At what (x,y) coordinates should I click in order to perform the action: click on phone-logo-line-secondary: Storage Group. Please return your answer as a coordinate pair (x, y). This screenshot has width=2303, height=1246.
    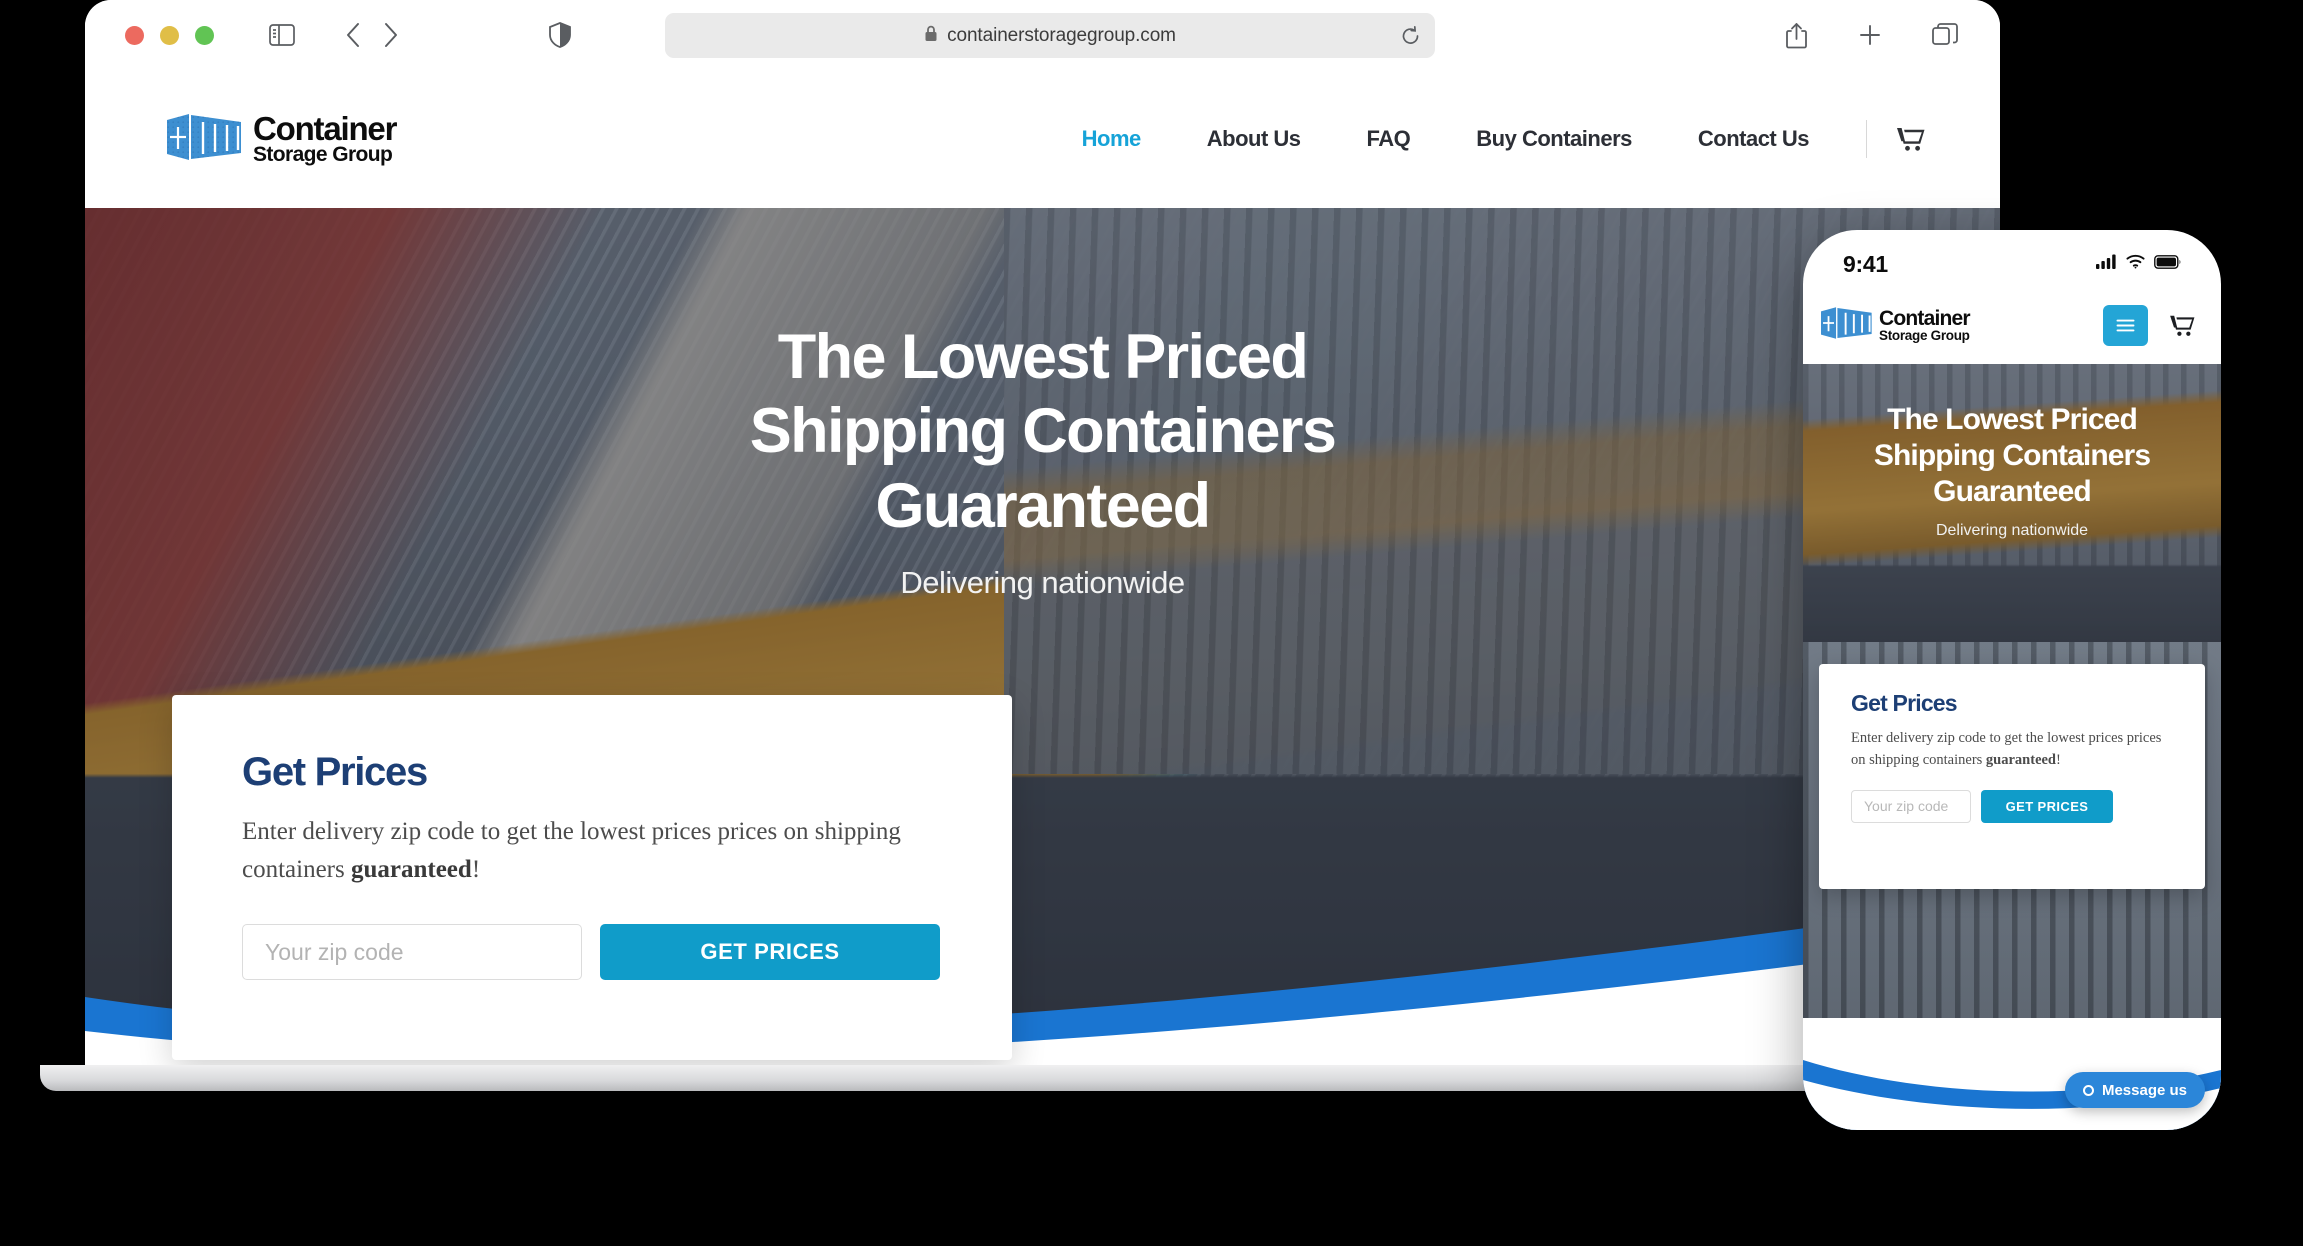
    Looking at the image, I should click on (1924, 335).